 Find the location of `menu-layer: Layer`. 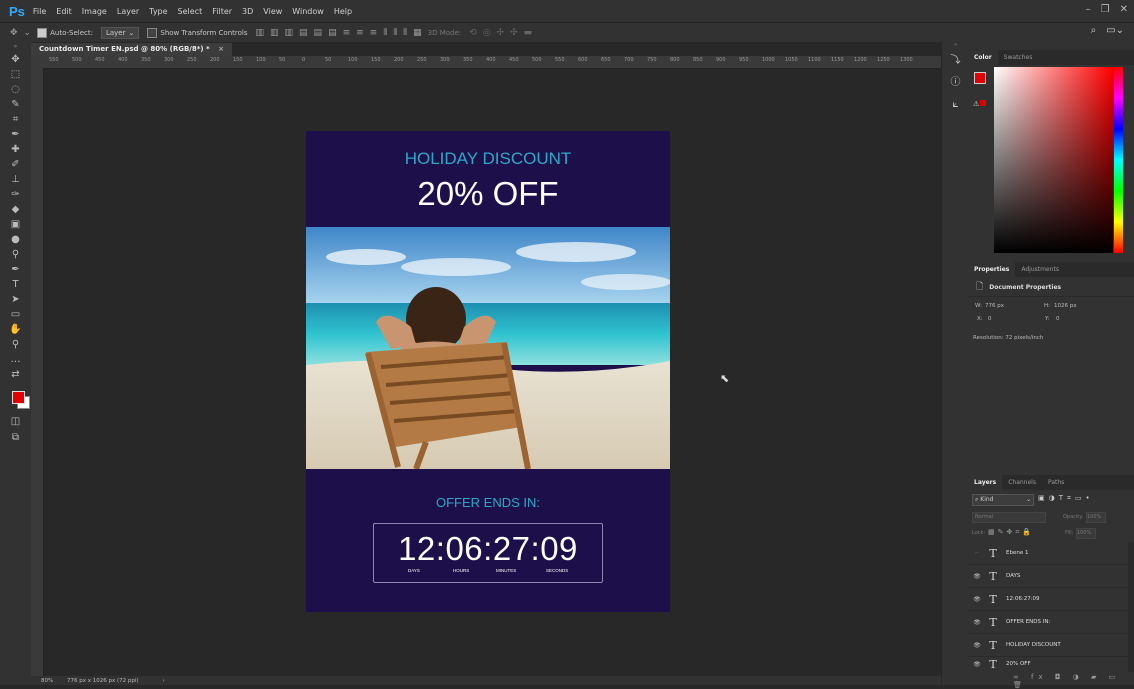

menu-layer: Layer is located at coordinates (128, 11).